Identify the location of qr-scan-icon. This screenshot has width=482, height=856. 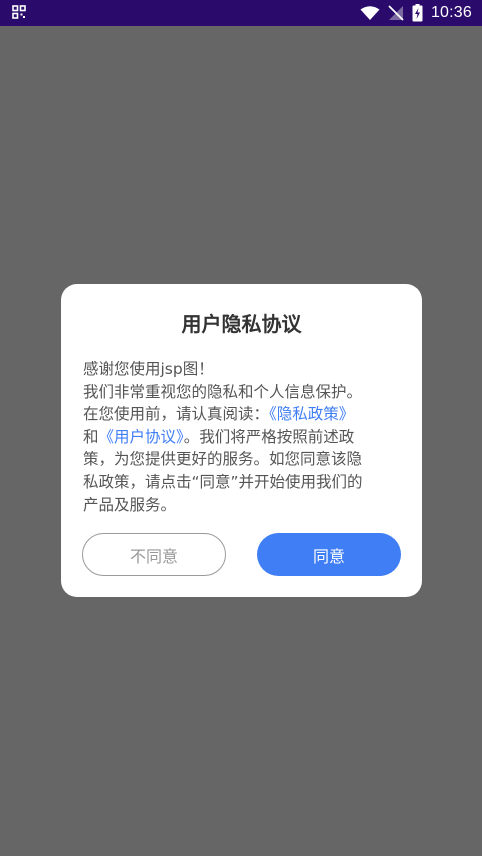
(19, 12).